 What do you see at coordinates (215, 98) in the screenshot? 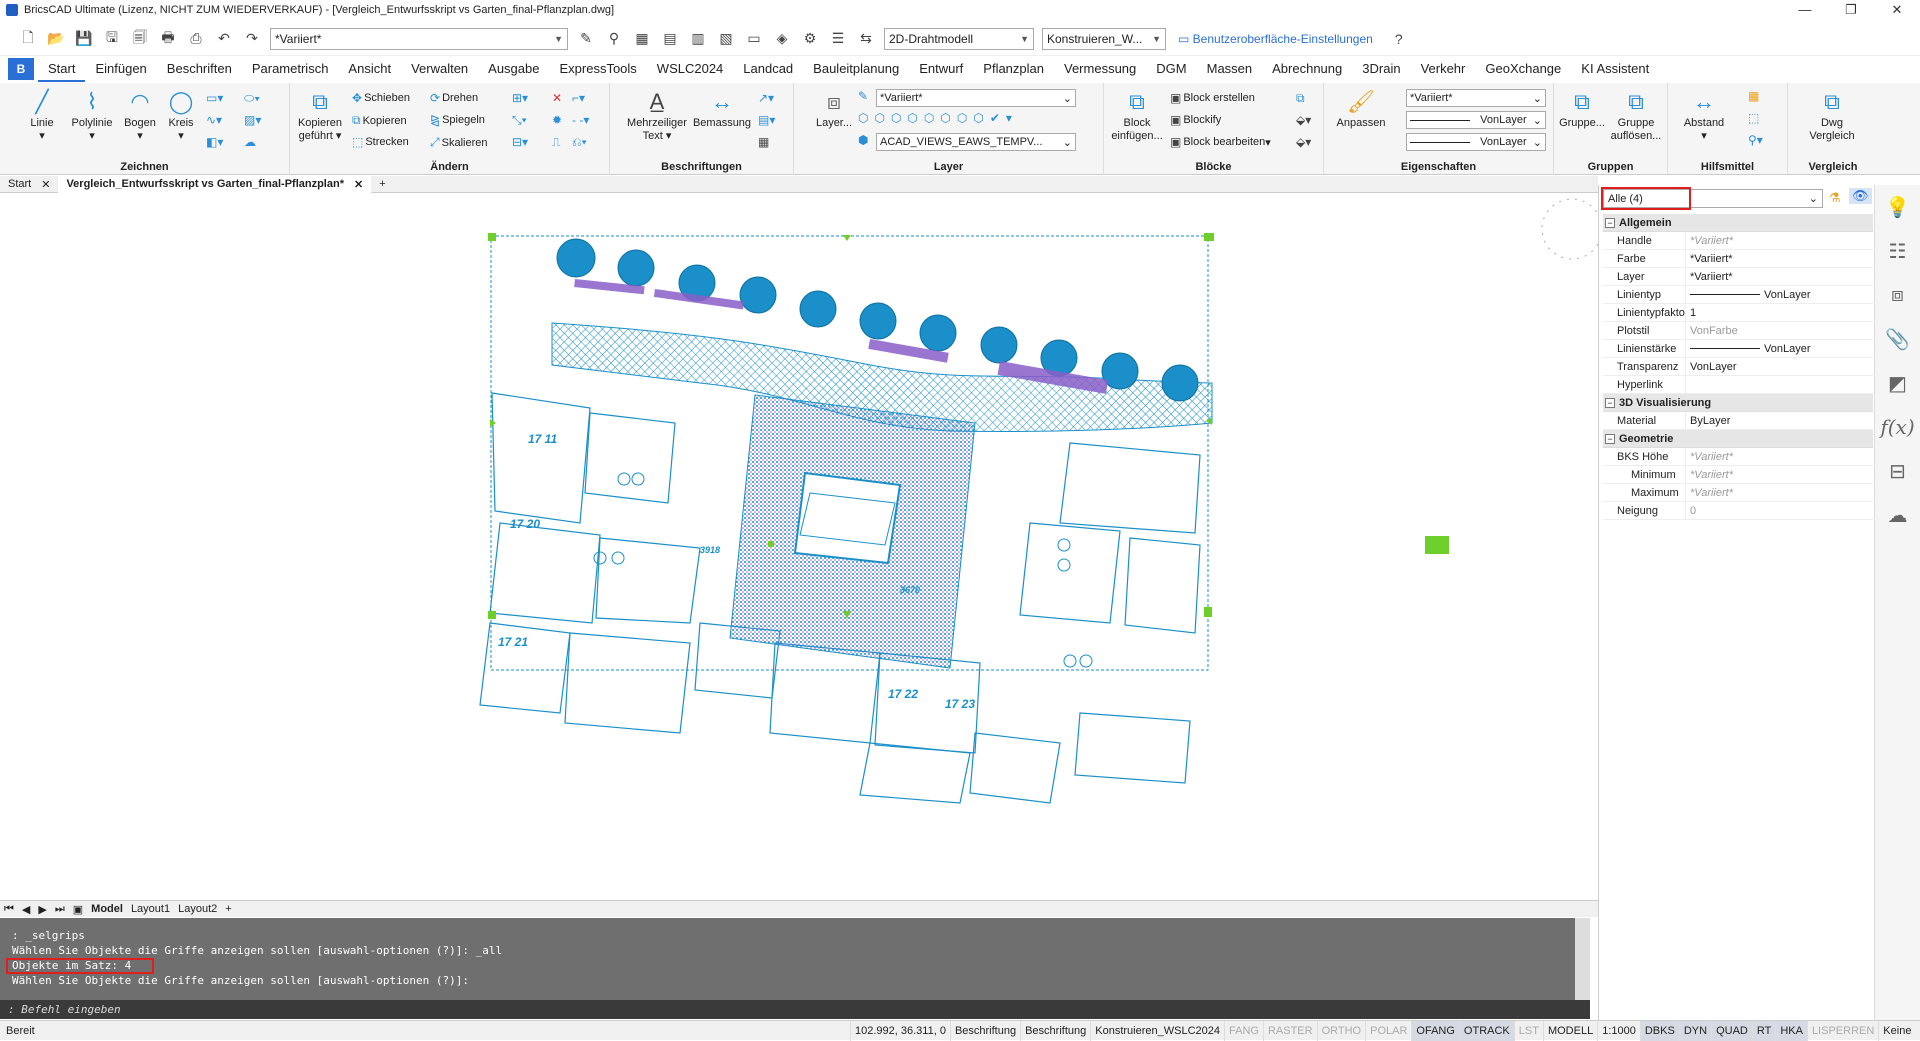
I see `rectangle-tool: ▭▾` at bounding box center [215, 98].